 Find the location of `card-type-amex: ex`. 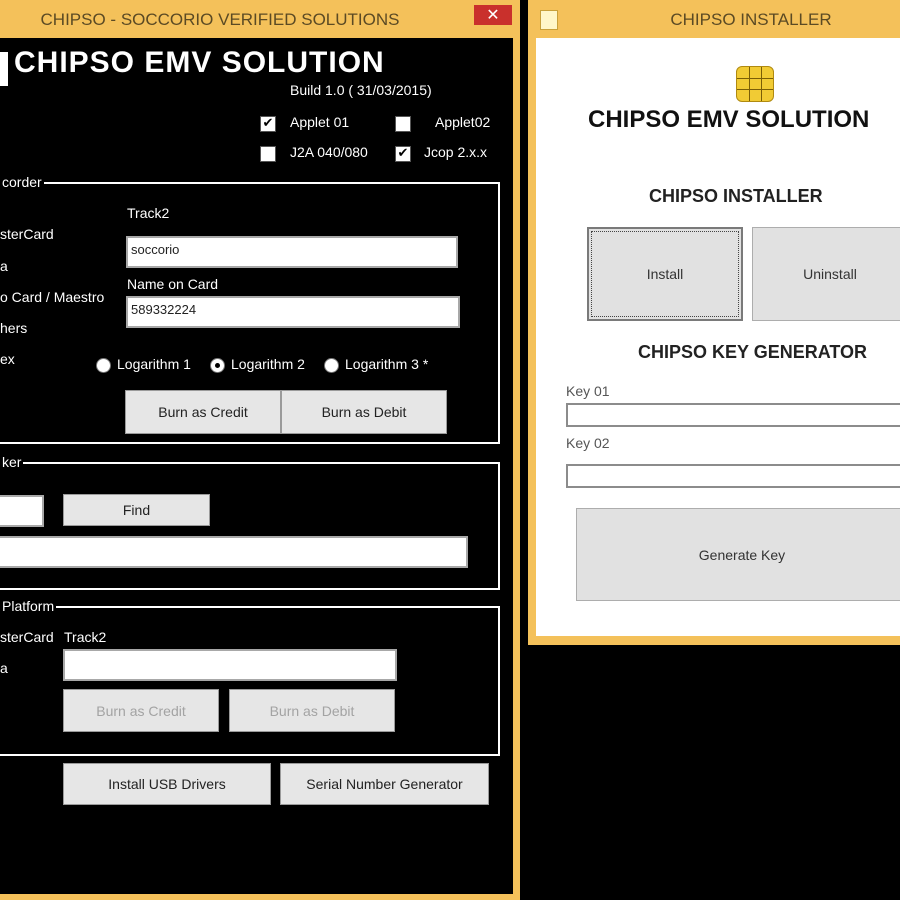

card-type-amex: ex is located at coordinates (7, 359).